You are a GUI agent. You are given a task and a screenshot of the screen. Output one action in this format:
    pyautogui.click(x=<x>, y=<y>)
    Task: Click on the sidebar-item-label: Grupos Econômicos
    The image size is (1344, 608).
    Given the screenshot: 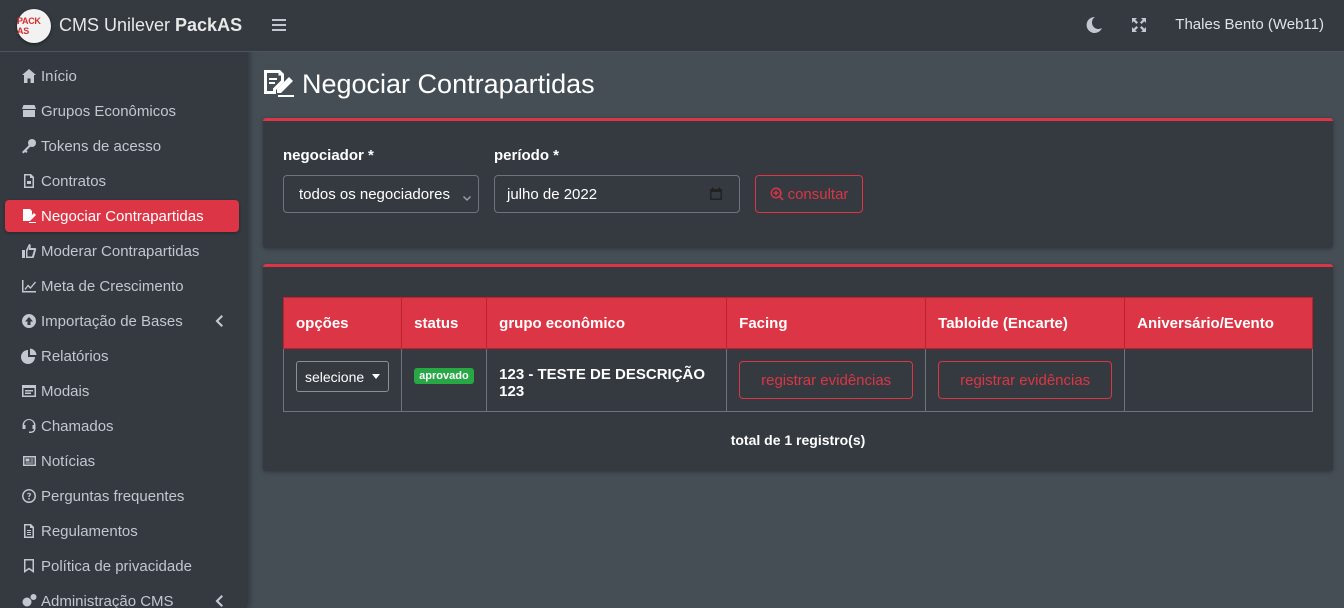 What is the action you would take?
    pyautogui.click(x=109, y=111)
    